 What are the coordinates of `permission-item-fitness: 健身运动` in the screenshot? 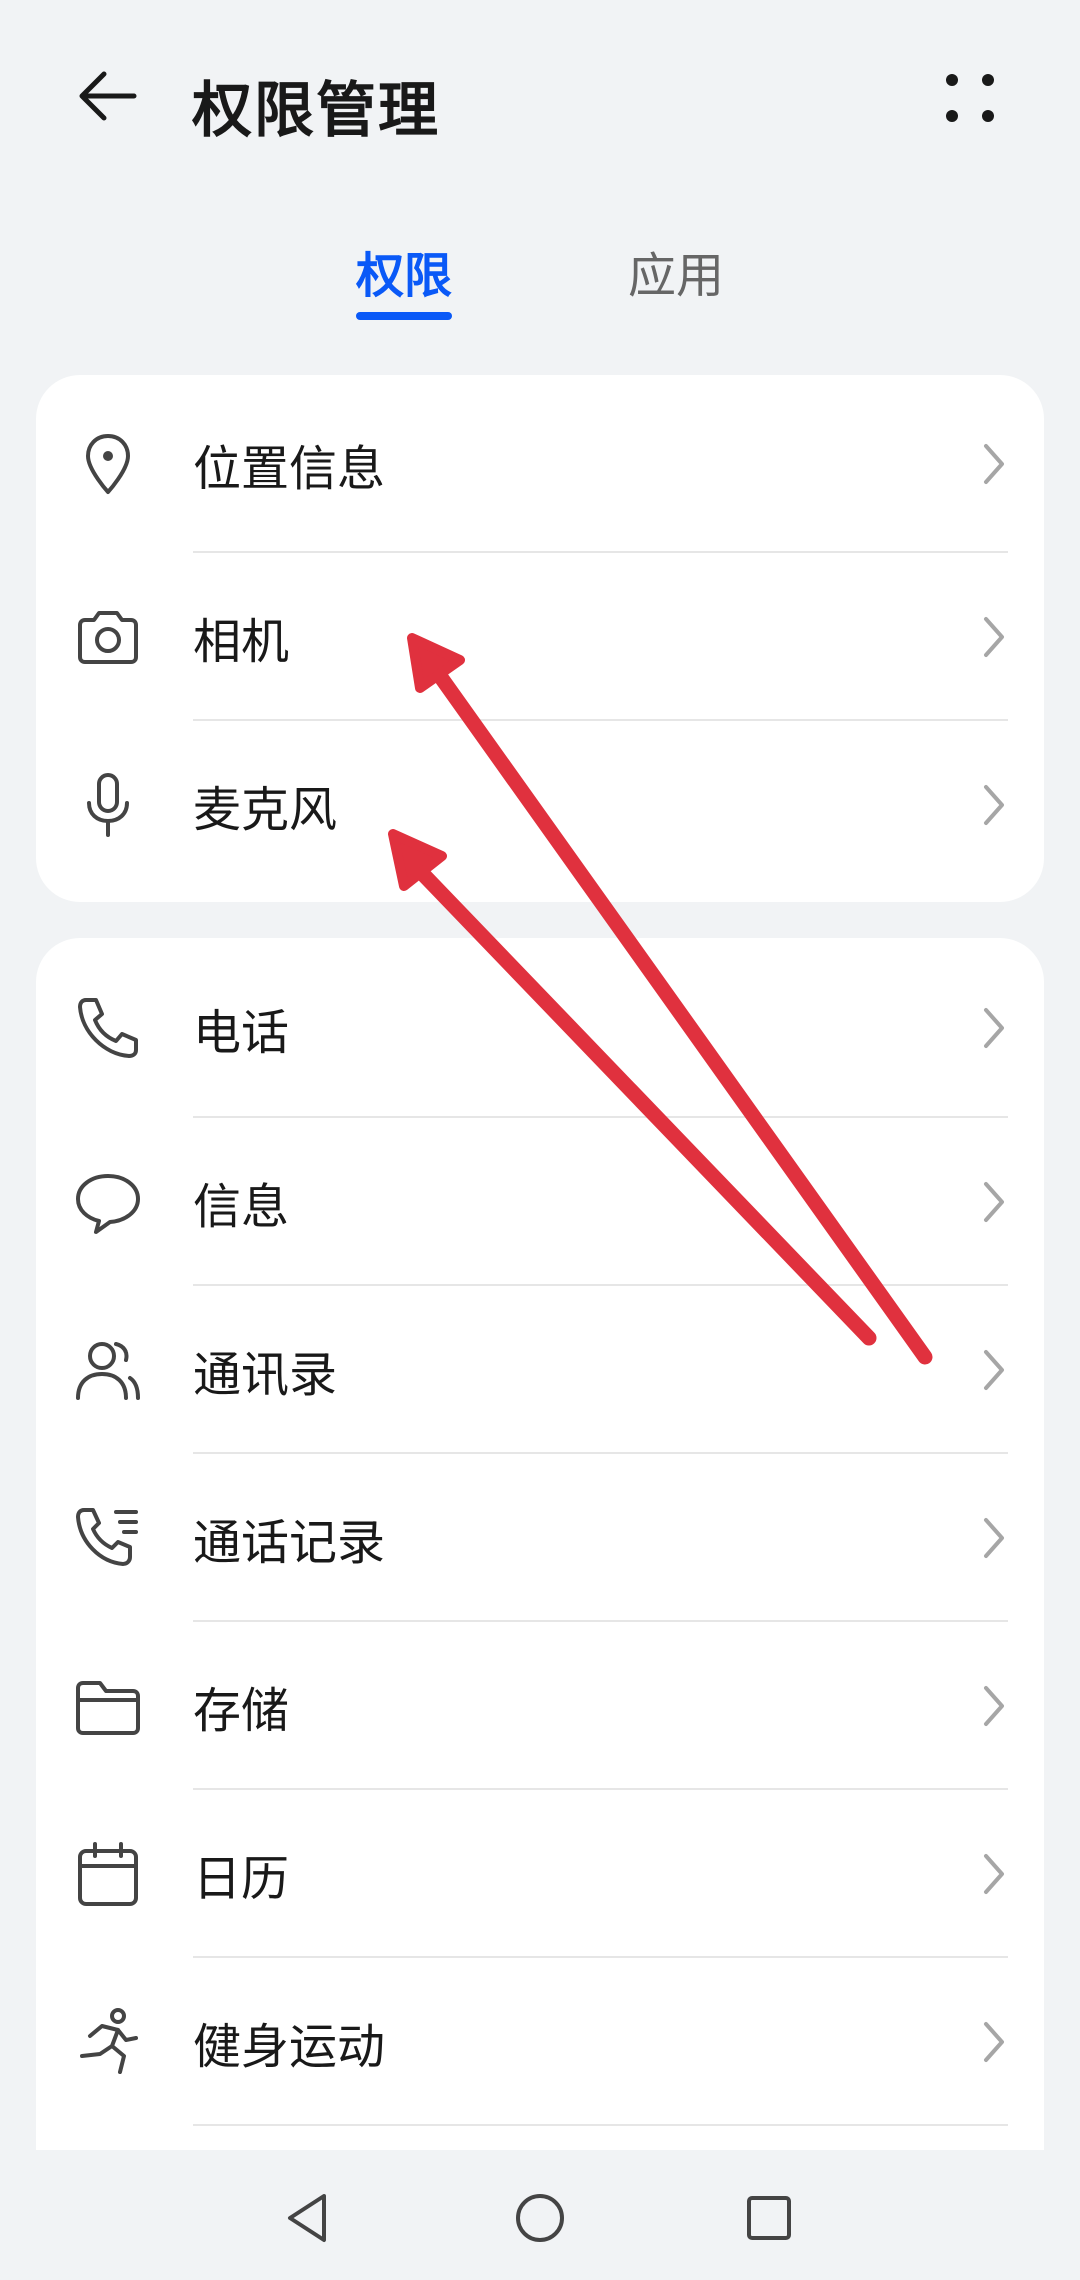 It's located at (540, 2042).